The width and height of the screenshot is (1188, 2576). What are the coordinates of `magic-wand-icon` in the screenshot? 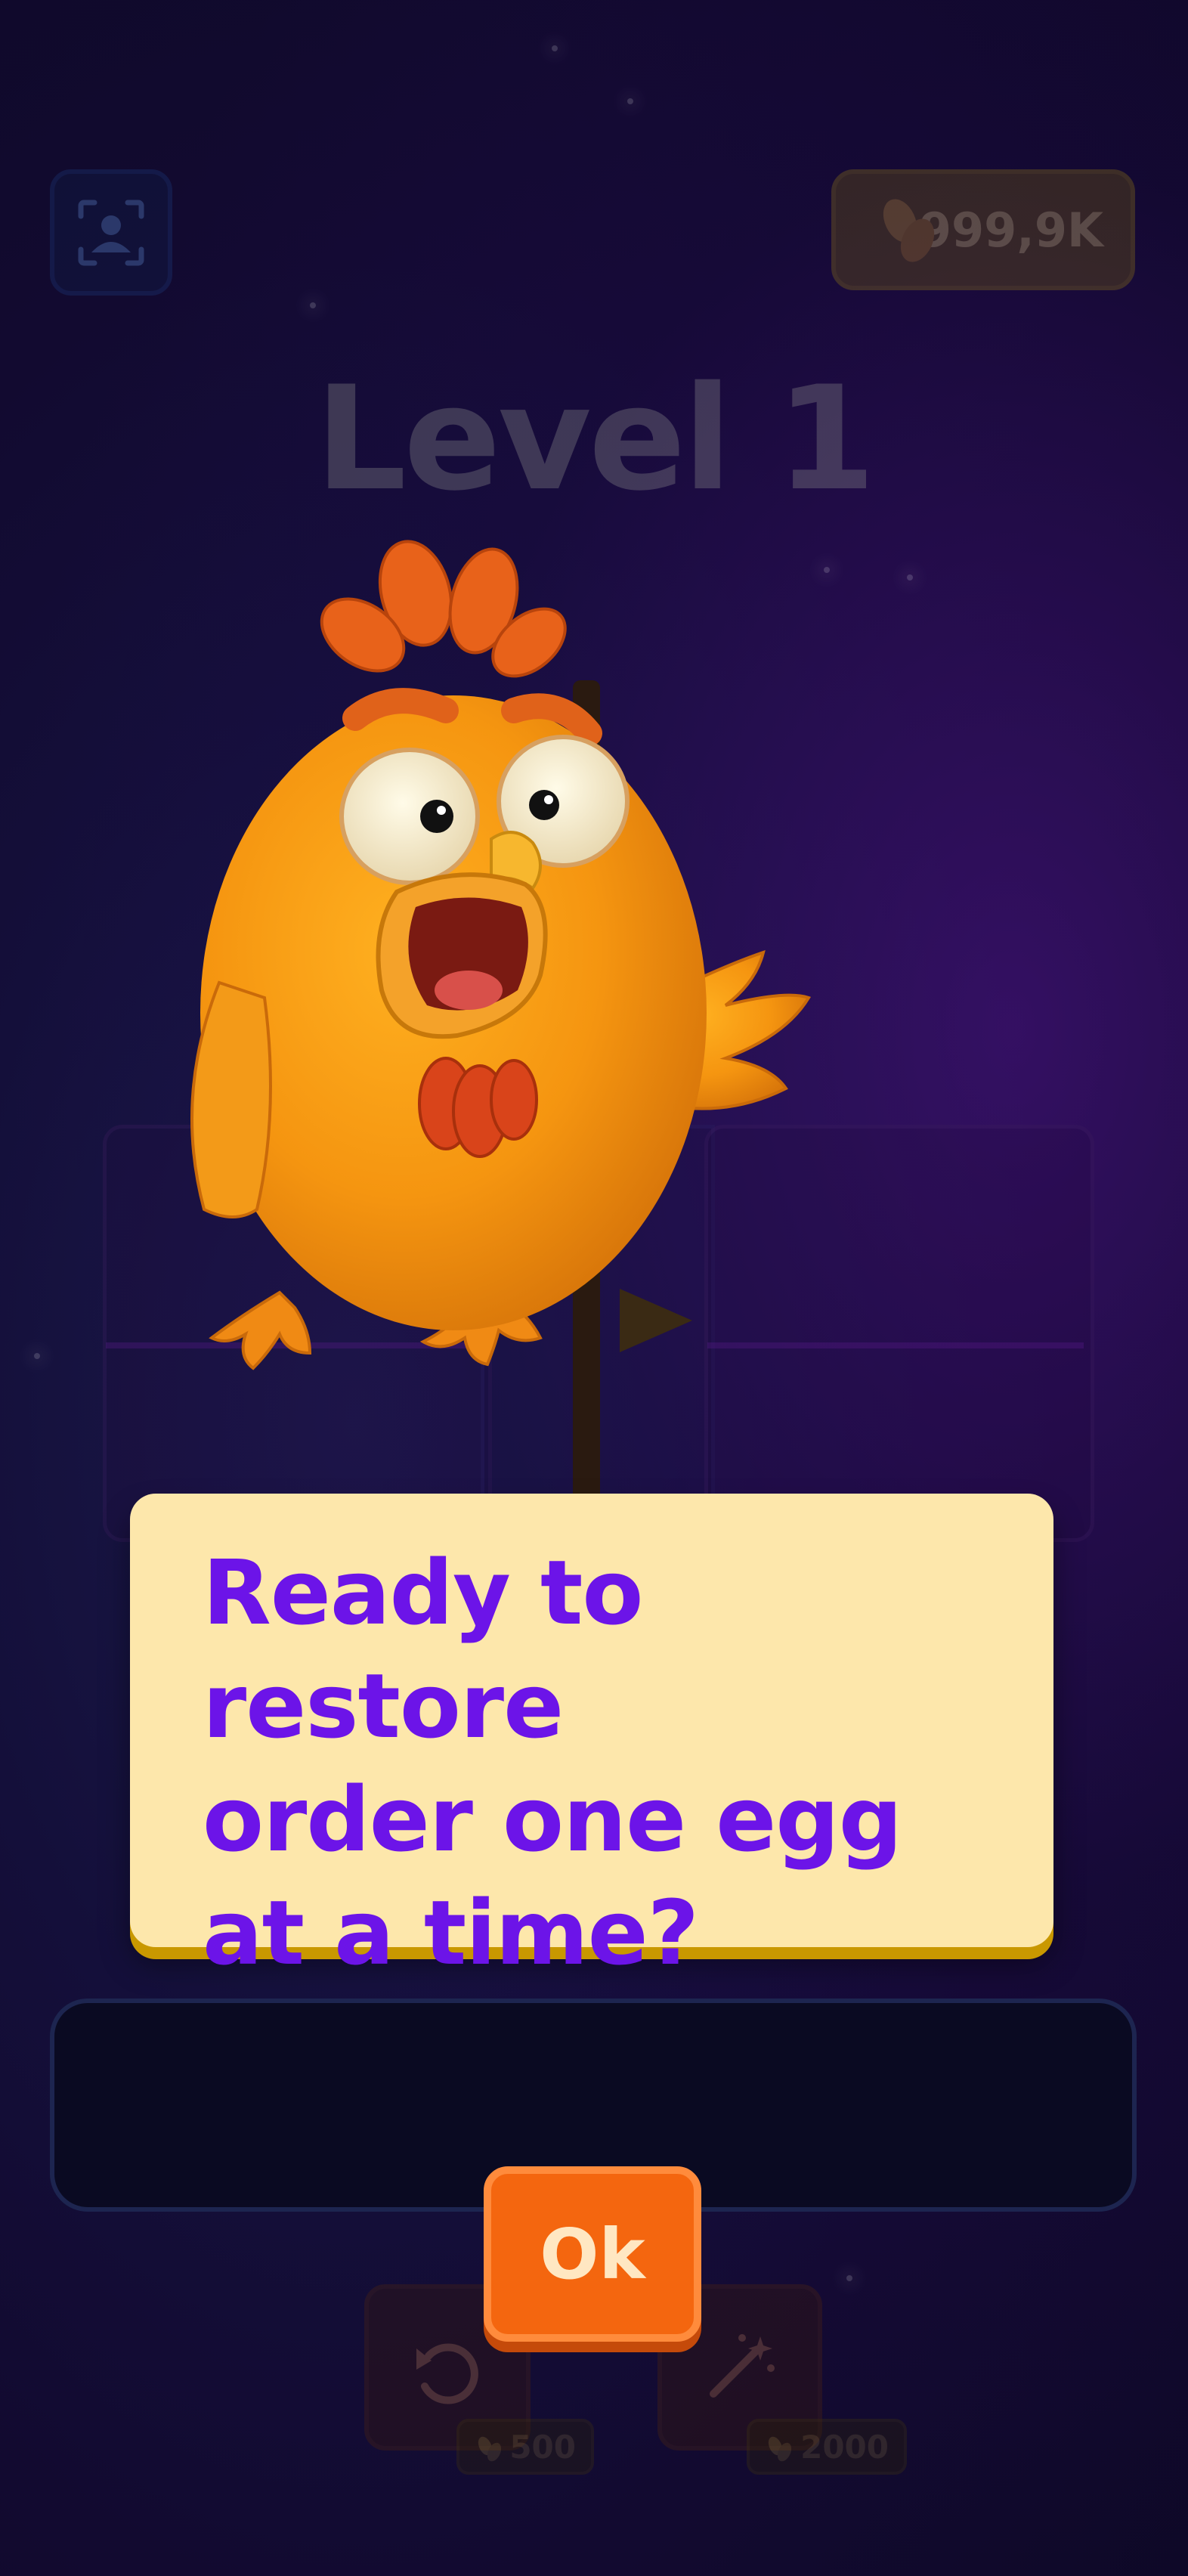 It's located at (743, 2366).